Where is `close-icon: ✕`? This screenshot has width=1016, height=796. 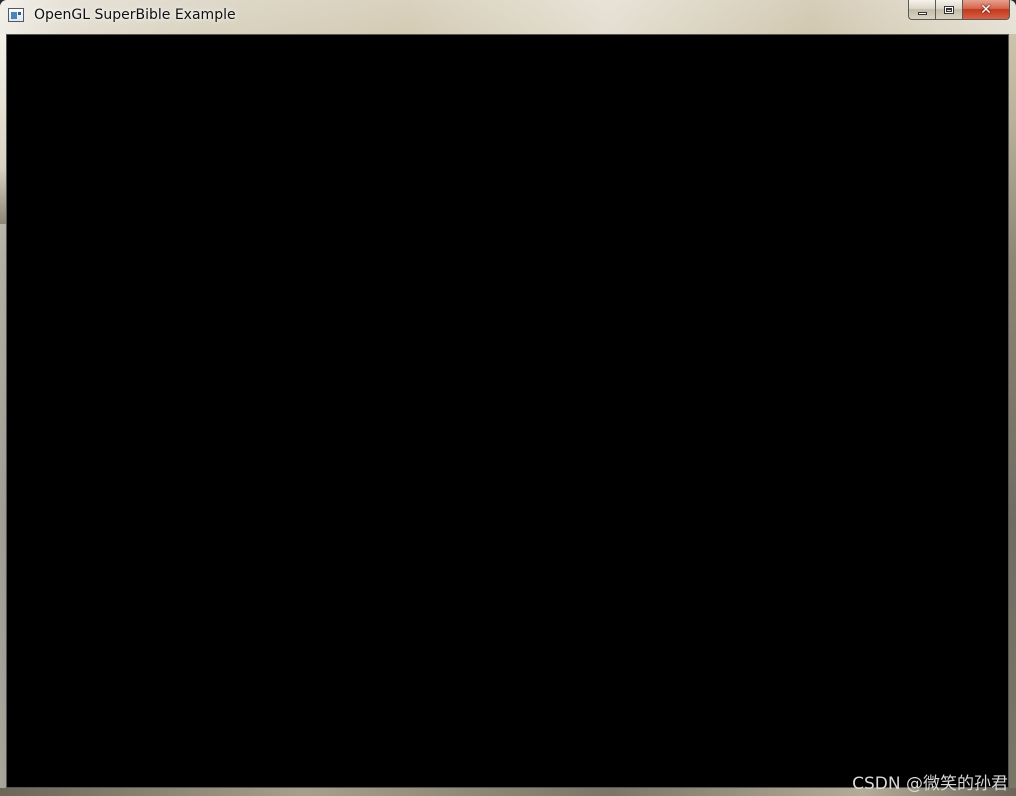
close-icon: ✕ is located at coordinates (986, 9).